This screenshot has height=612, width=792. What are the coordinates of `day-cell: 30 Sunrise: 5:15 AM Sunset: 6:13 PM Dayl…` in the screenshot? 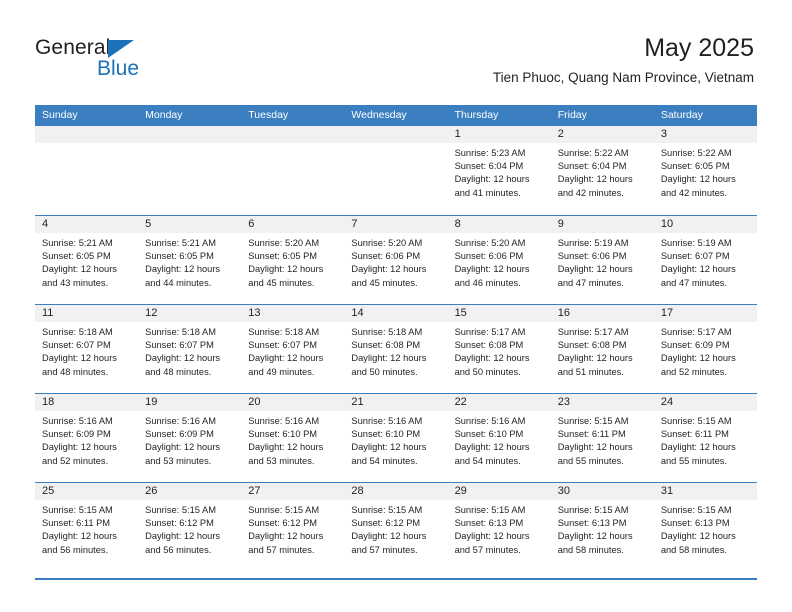 It's located at (602, 527).